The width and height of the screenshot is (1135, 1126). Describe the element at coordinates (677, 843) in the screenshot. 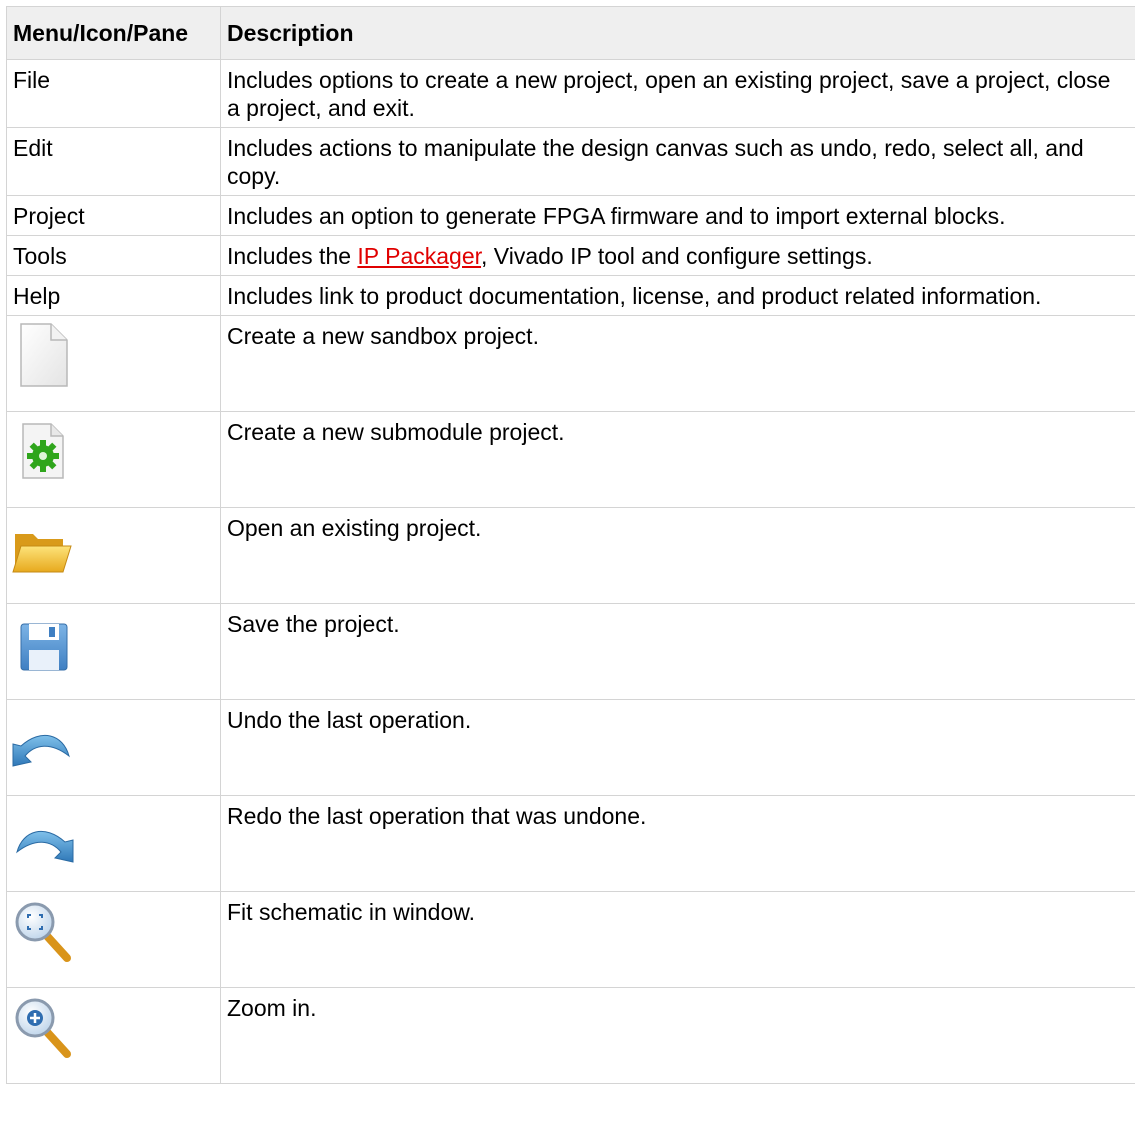

I see `icon-description: Redo the last operation that was undone.` at that location.